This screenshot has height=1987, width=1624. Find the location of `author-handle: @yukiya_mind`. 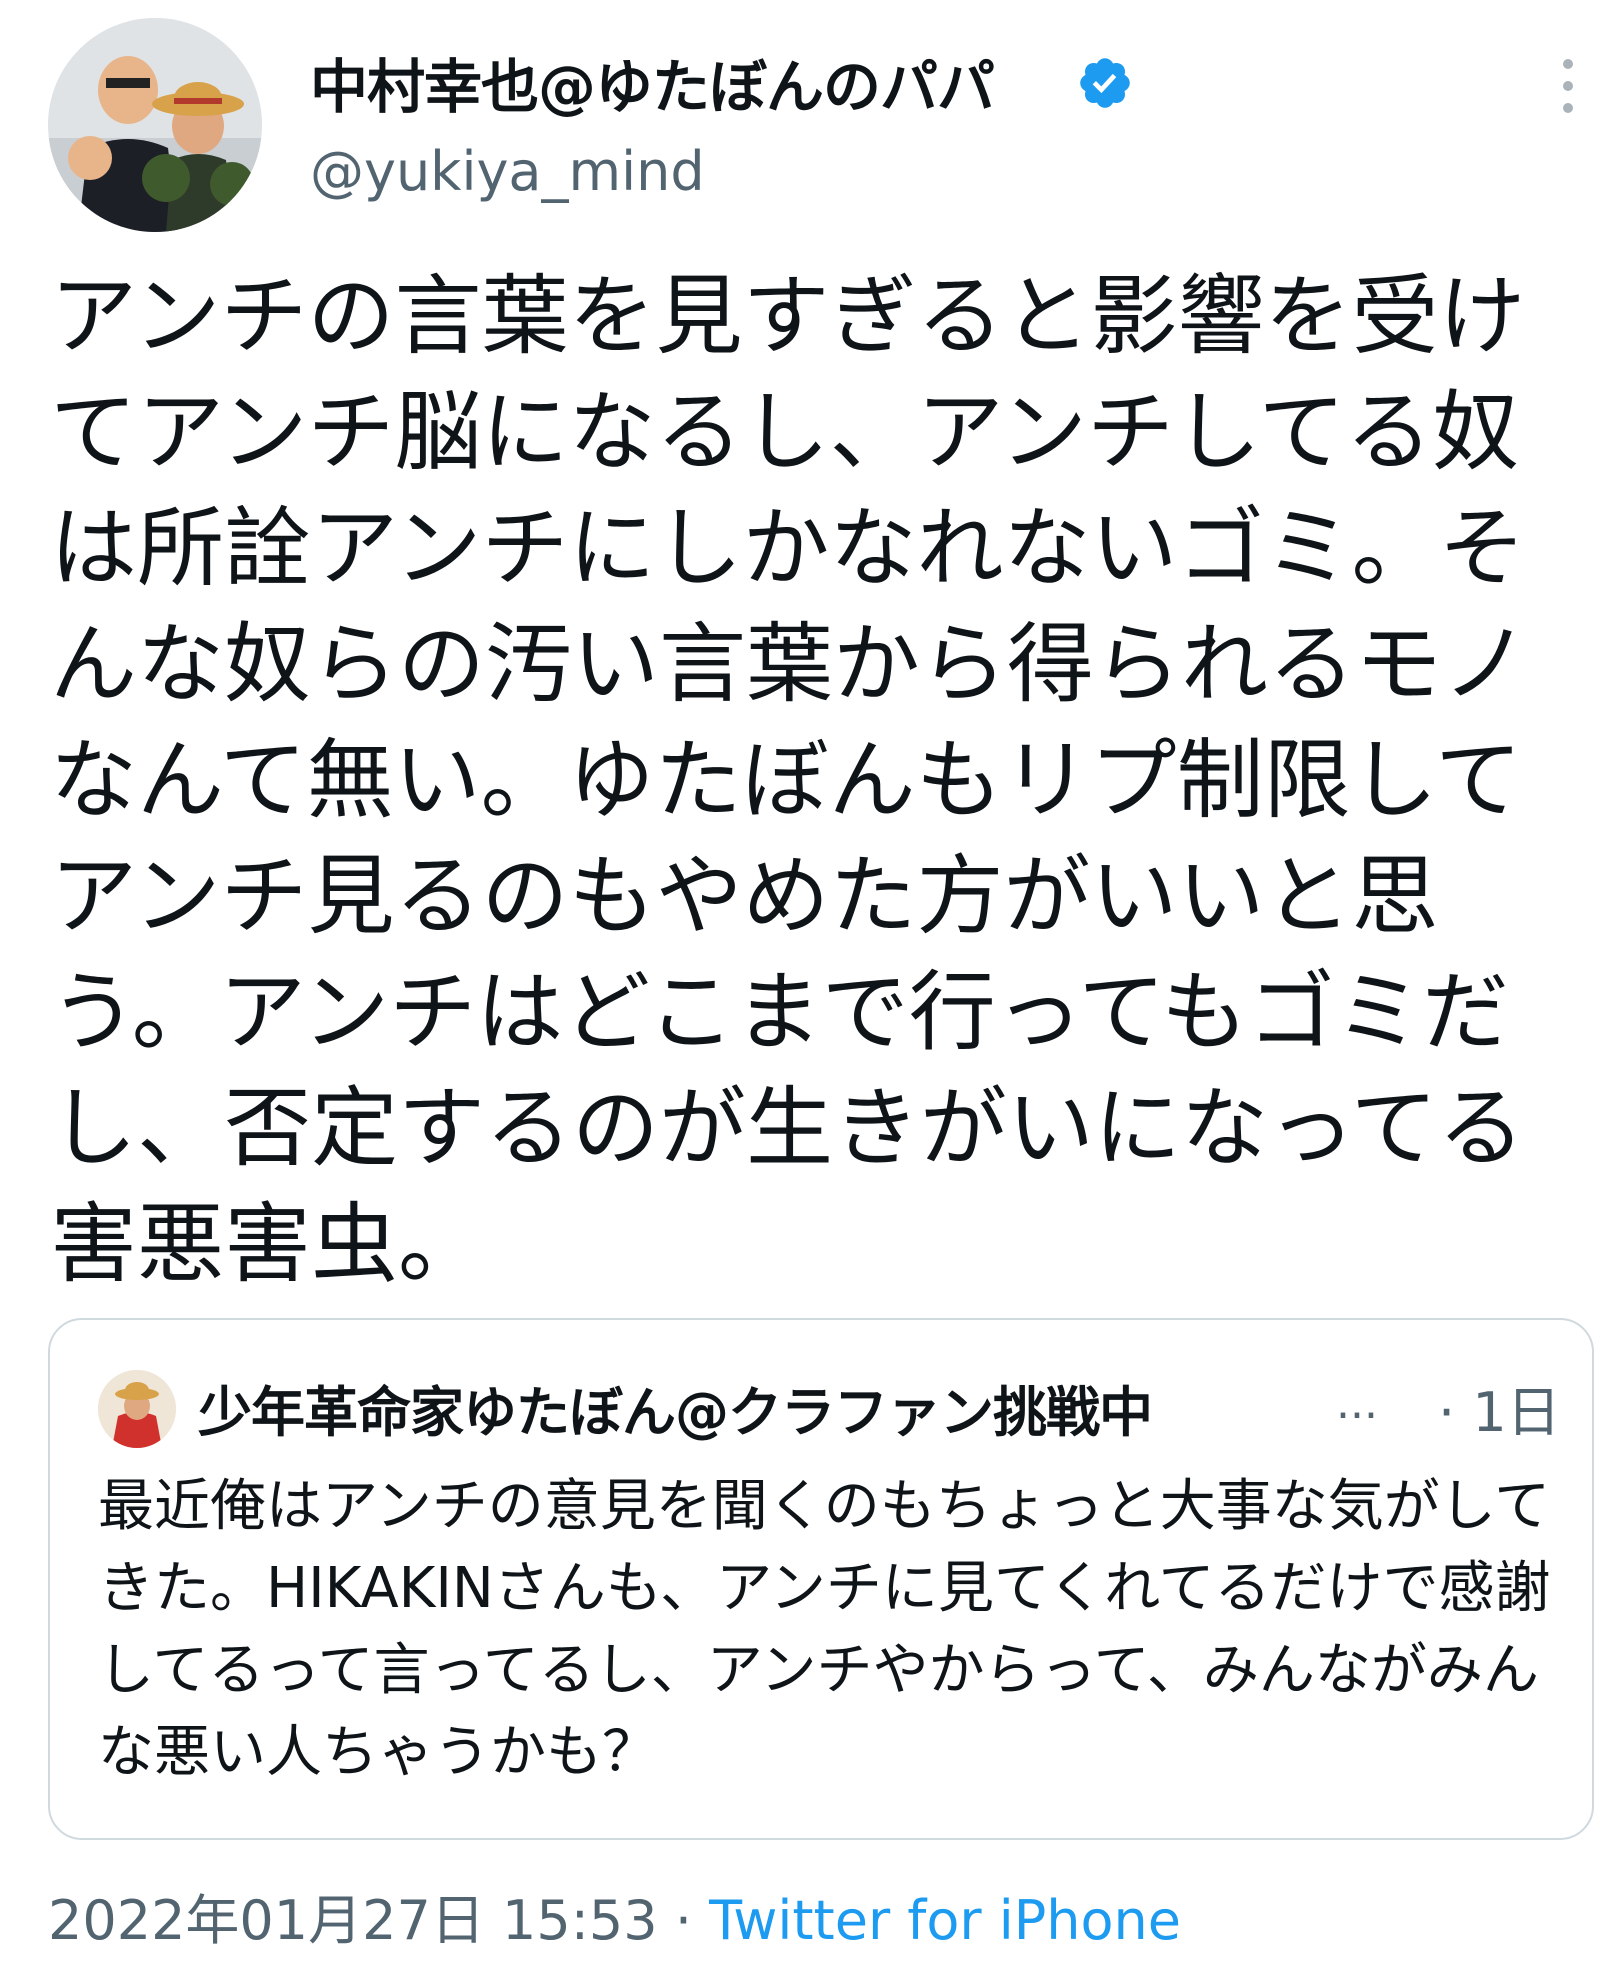

author-handle: @yukiya_mind is located at coordinates (507, 171).